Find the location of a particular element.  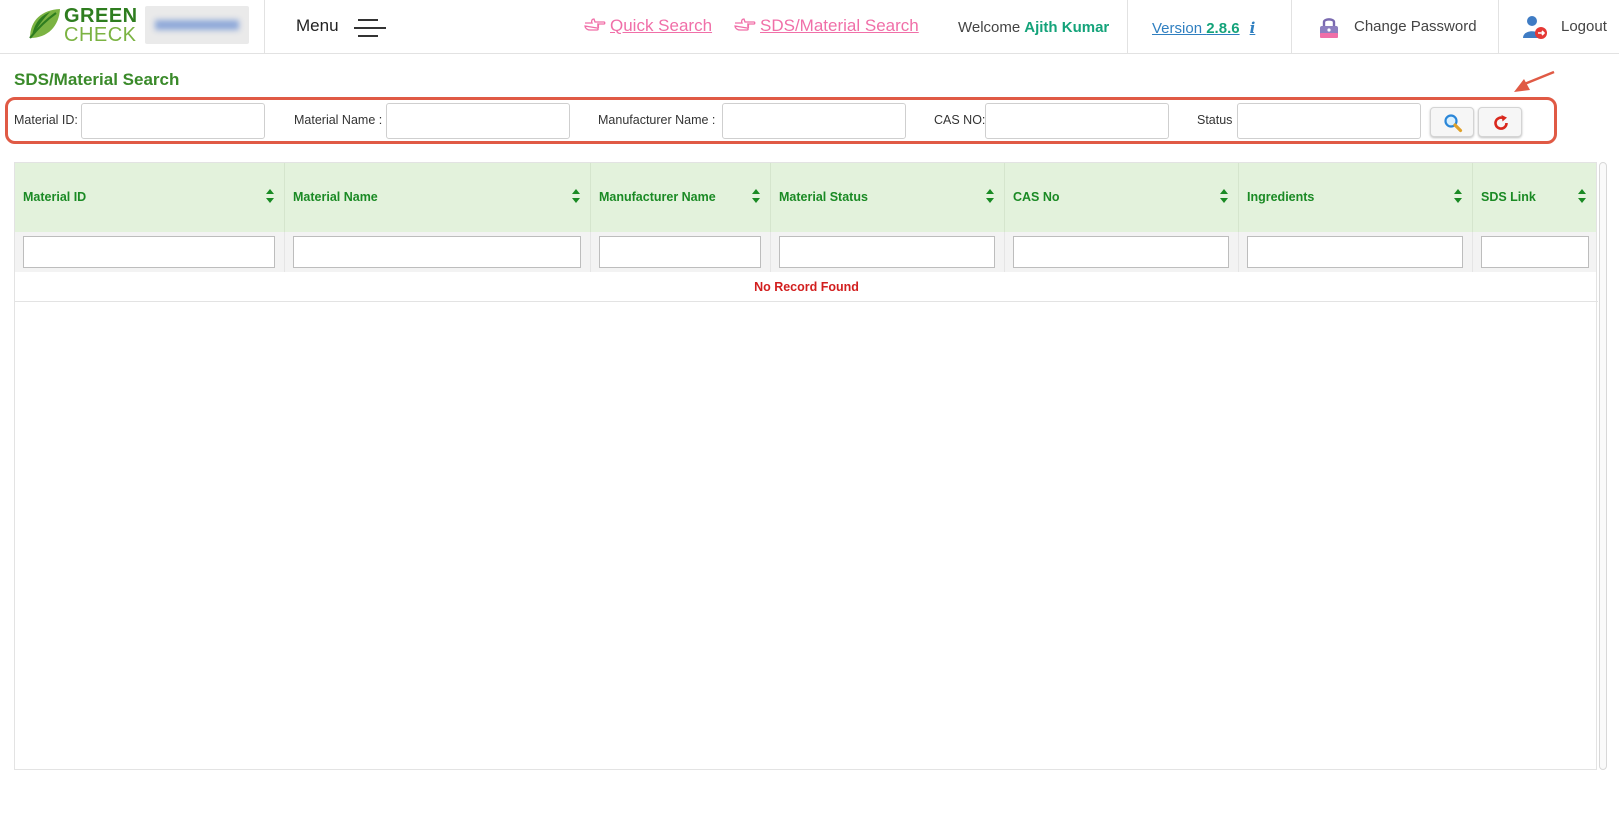

red-arrow-icon is located at coordinates (1534, 81).